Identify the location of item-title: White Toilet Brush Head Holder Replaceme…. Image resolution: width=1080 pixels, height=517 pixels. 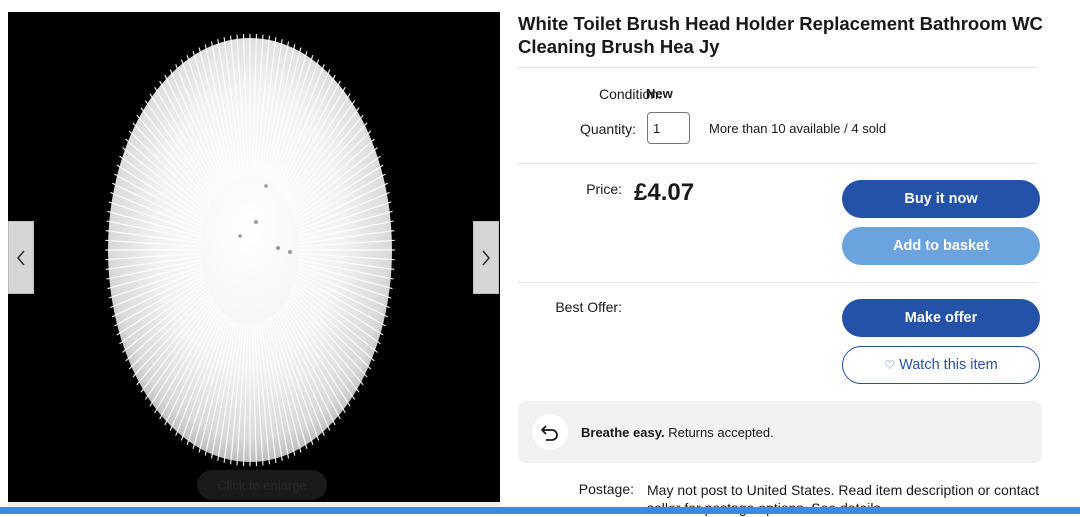
(780, 35).